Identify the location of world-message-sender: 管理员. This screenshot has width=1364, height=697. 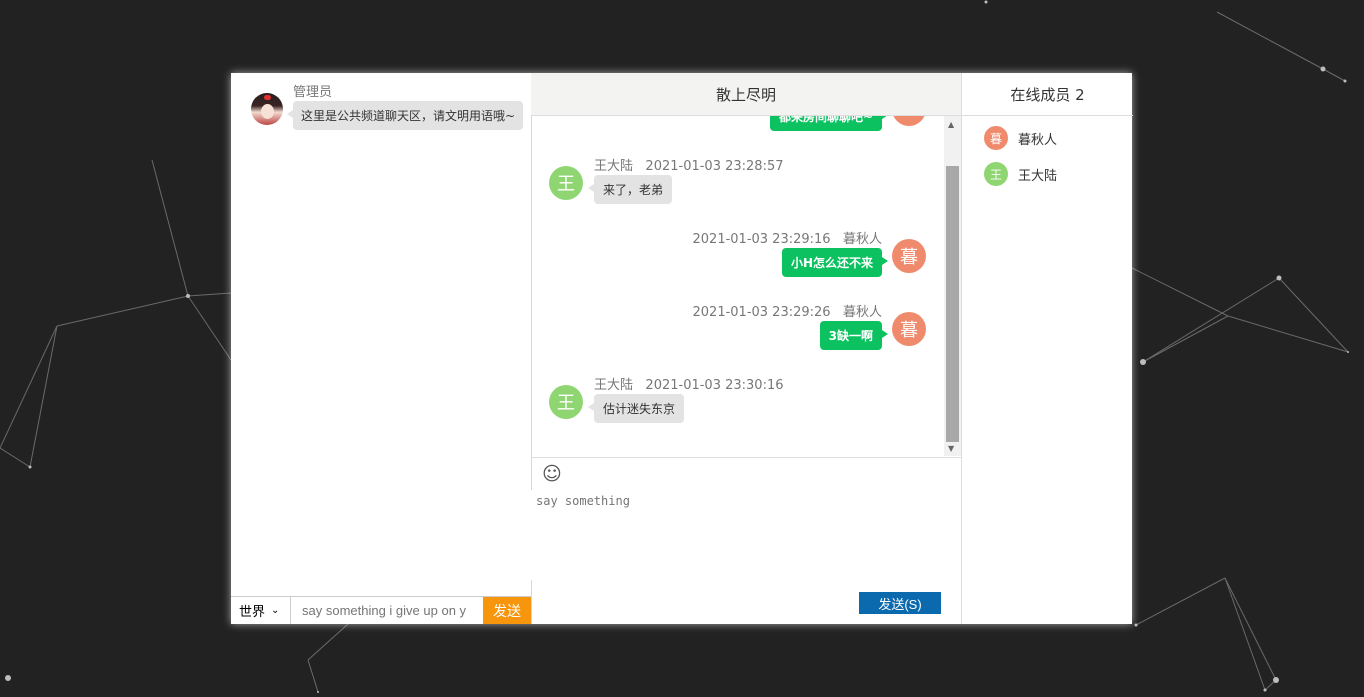
(313, 92).